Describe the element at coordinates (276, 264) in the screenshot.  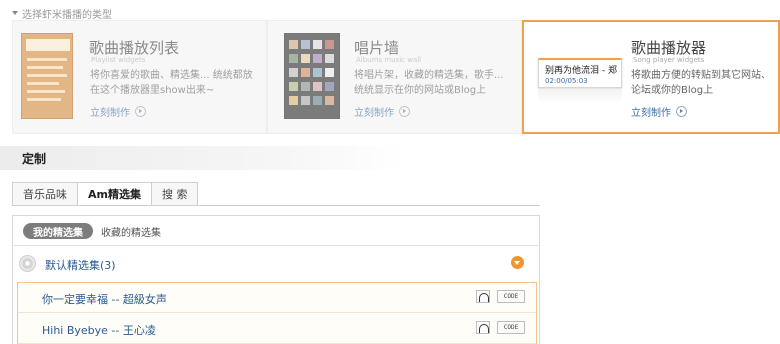
I see `collection-folder: 默认精选集(3)` at that location.